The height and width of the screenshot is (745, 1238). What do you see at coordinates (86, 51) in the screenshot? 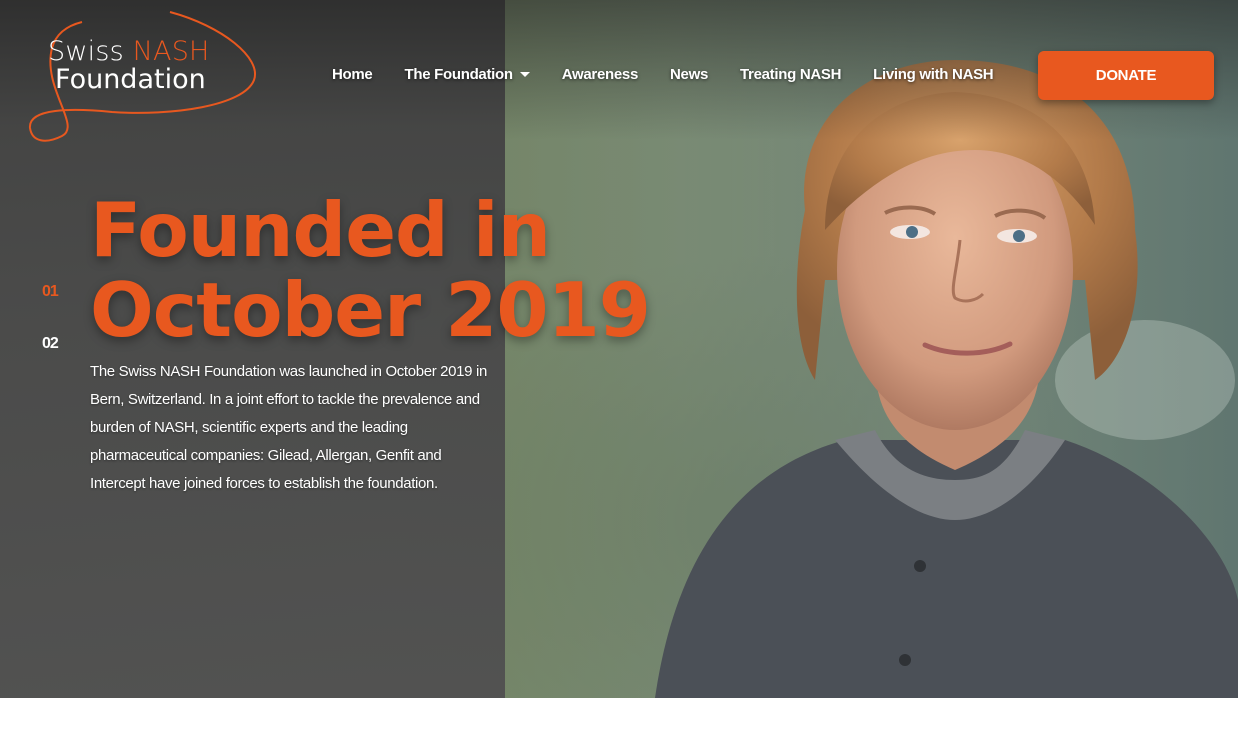
I see `logo-word-swiss: Swiss` at bounding box center [86, 51].